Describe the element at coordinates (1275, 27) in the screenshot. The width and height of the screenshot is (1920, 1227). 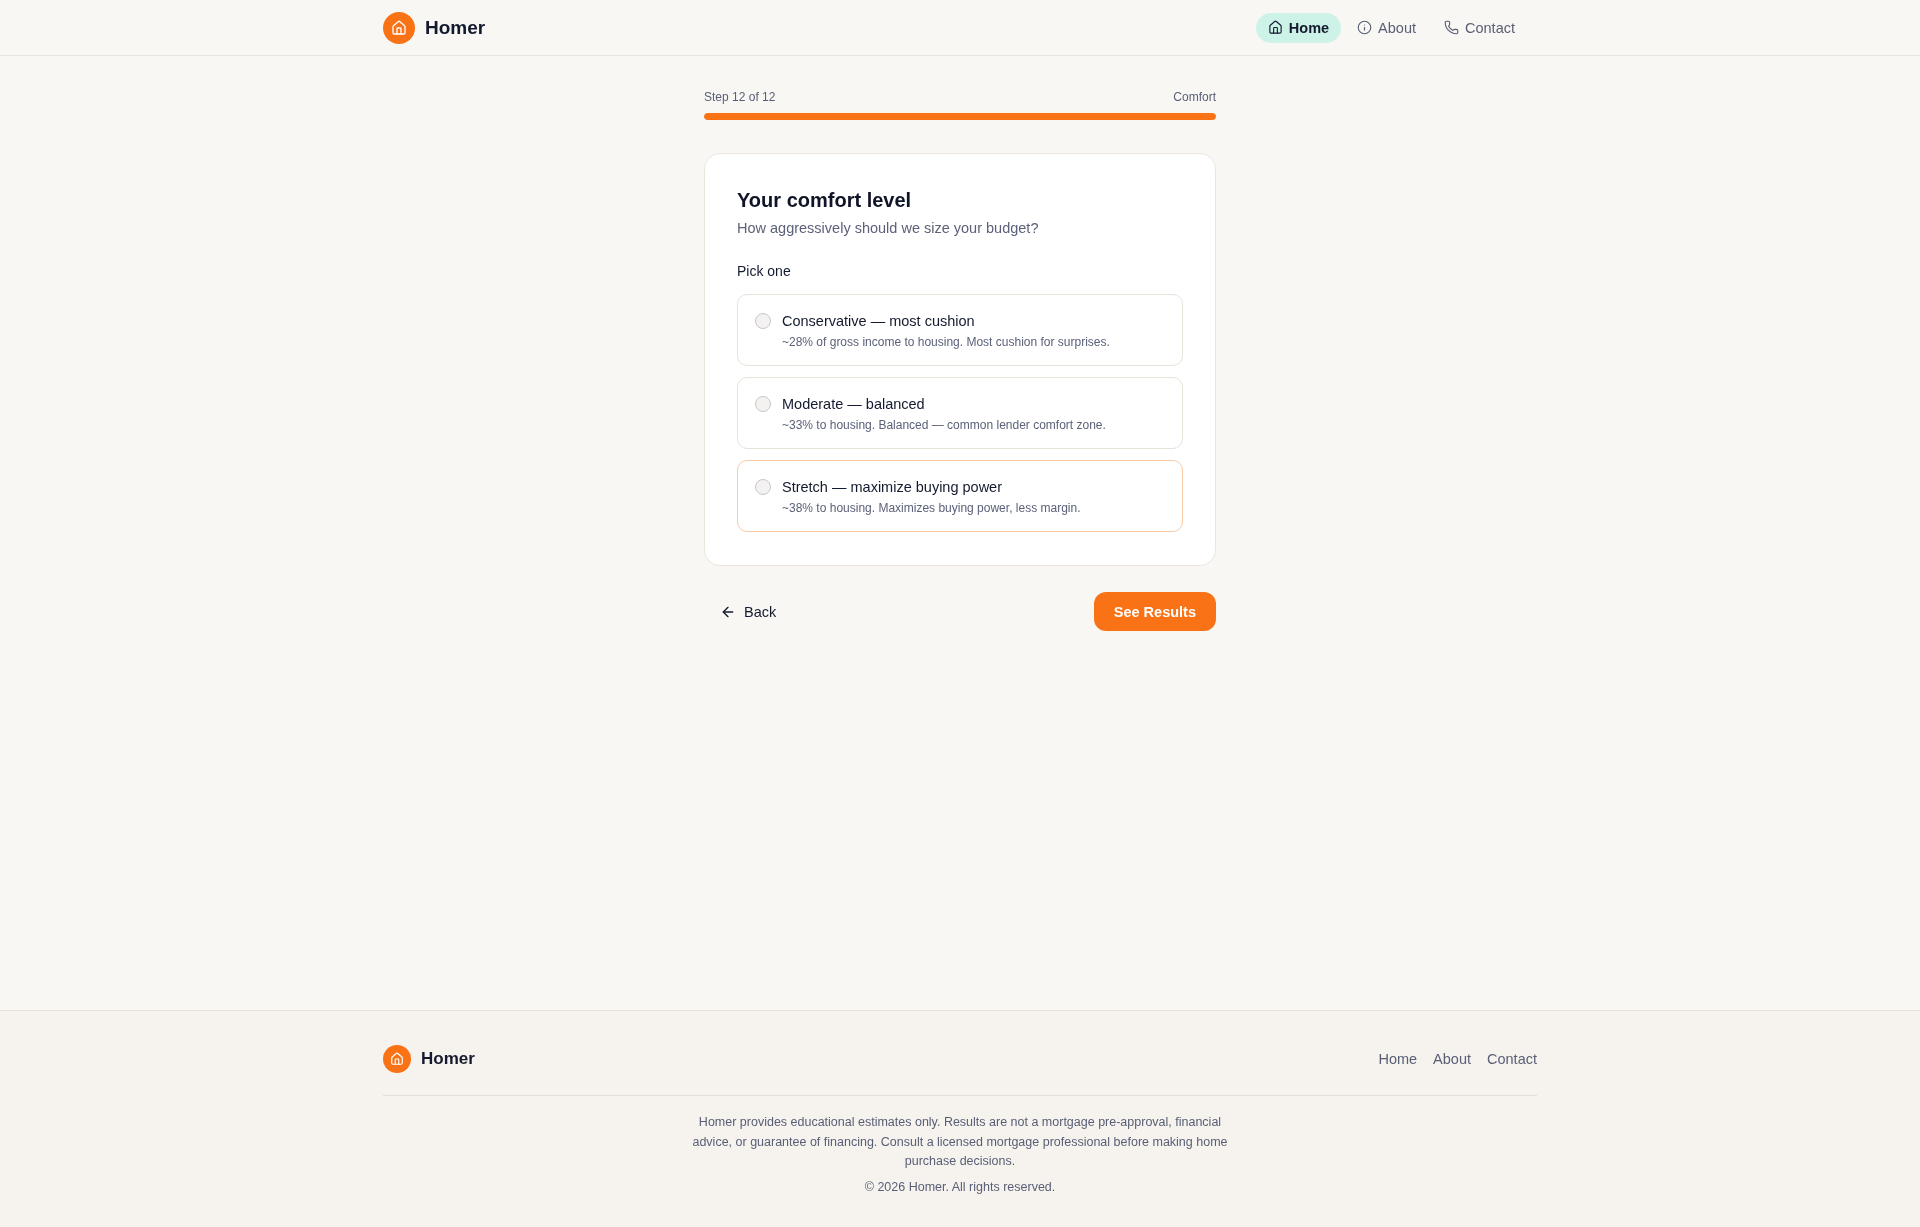
I see `house-icon` at that location.